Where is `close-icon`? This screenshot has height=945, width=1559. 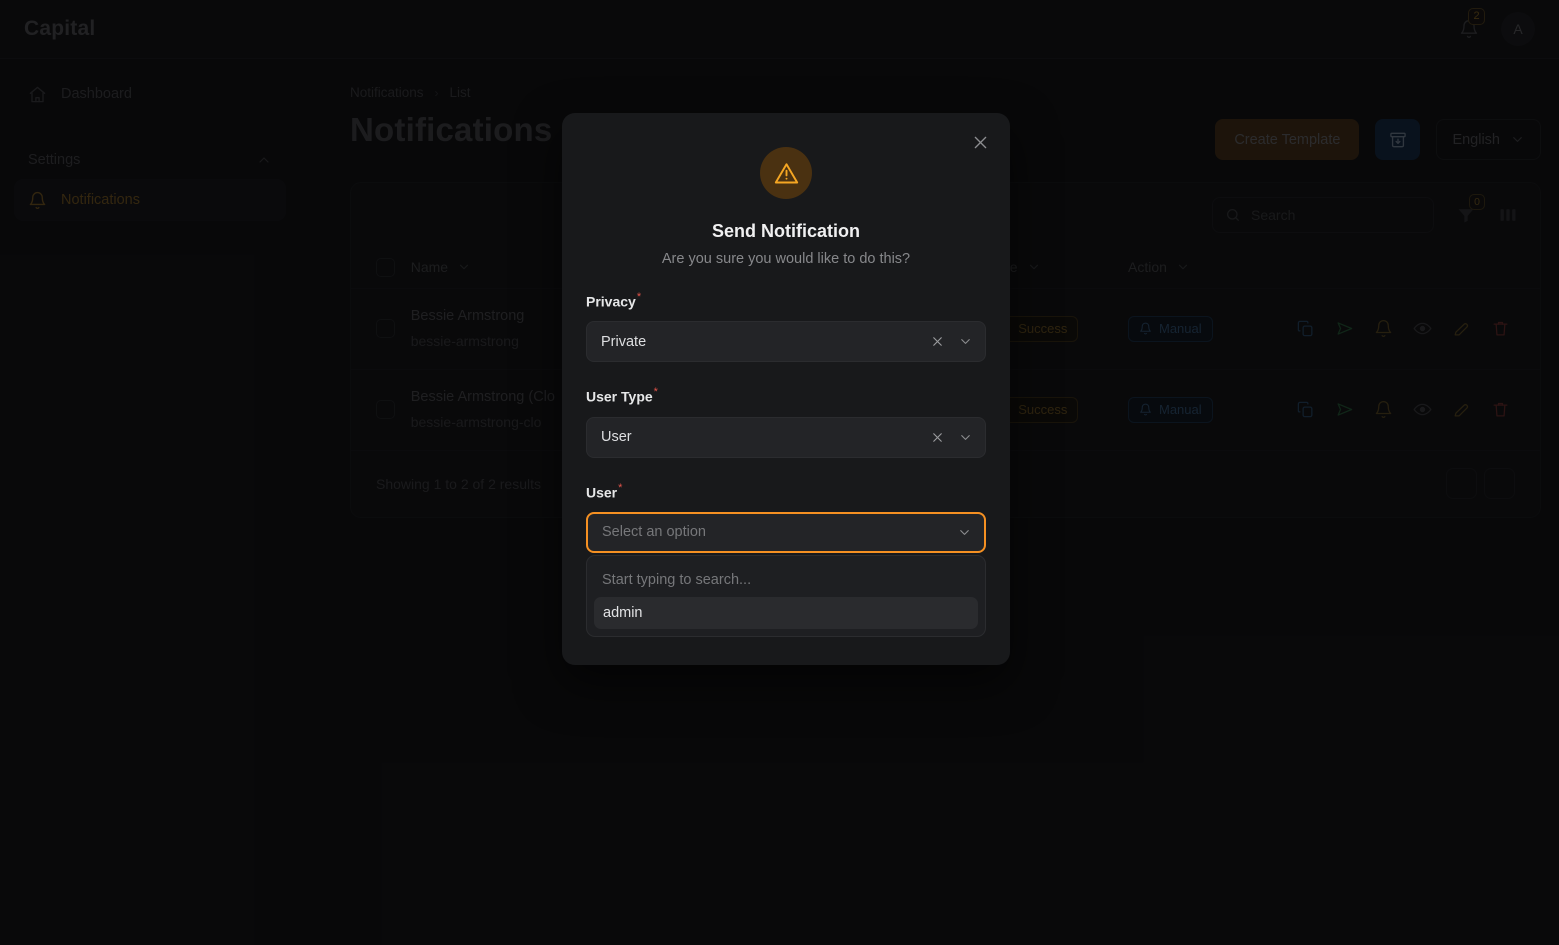 close-icon is located at coordinates (980, 142).